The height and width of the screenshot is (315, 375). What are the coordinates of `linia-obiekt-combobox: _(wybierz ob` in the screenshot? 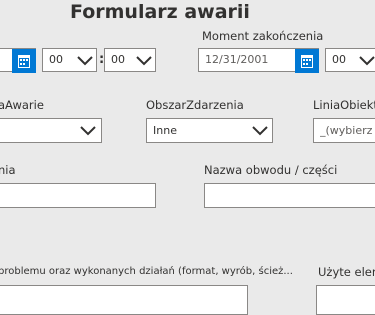 It's located at (344, 130).